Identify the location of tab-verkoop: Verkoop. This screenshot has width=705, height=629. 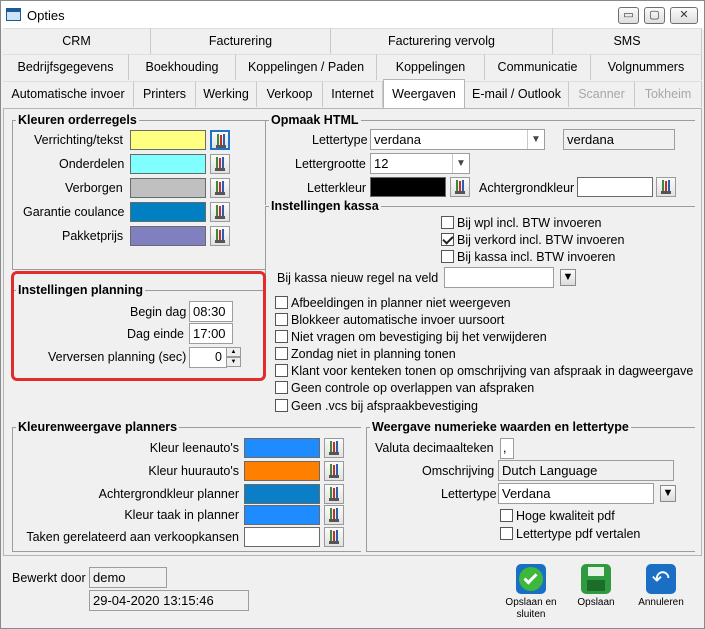
(290, 94).